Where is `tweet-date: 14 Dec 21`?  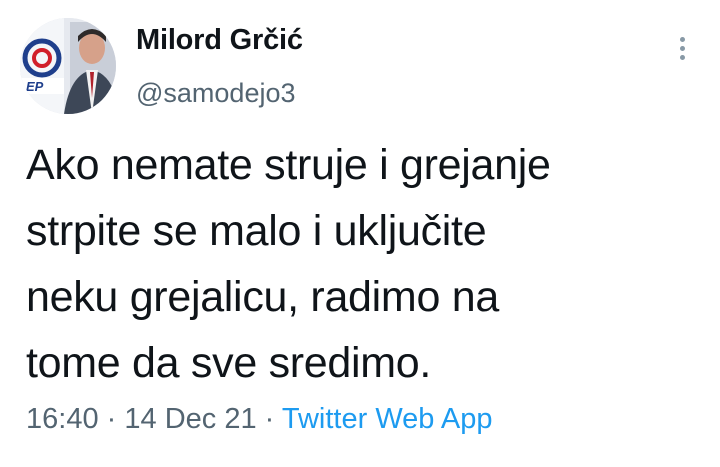 tweet-date: 14 Dec 21 is located at coordinates (190, 419).